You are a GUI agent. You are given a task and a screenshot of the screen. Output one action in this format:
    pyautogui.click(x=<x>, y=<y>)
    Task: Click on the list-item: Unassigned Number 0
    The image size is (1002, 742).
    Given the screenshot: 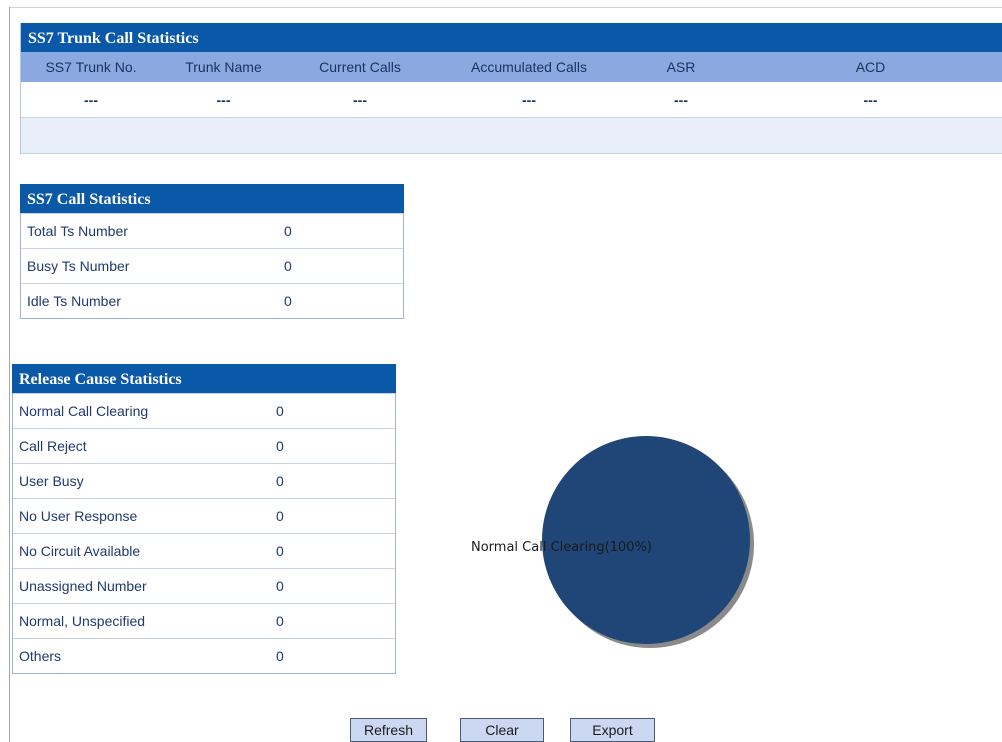 What is the action you would take?
    pyautogui.click(x=204, y=585)
    